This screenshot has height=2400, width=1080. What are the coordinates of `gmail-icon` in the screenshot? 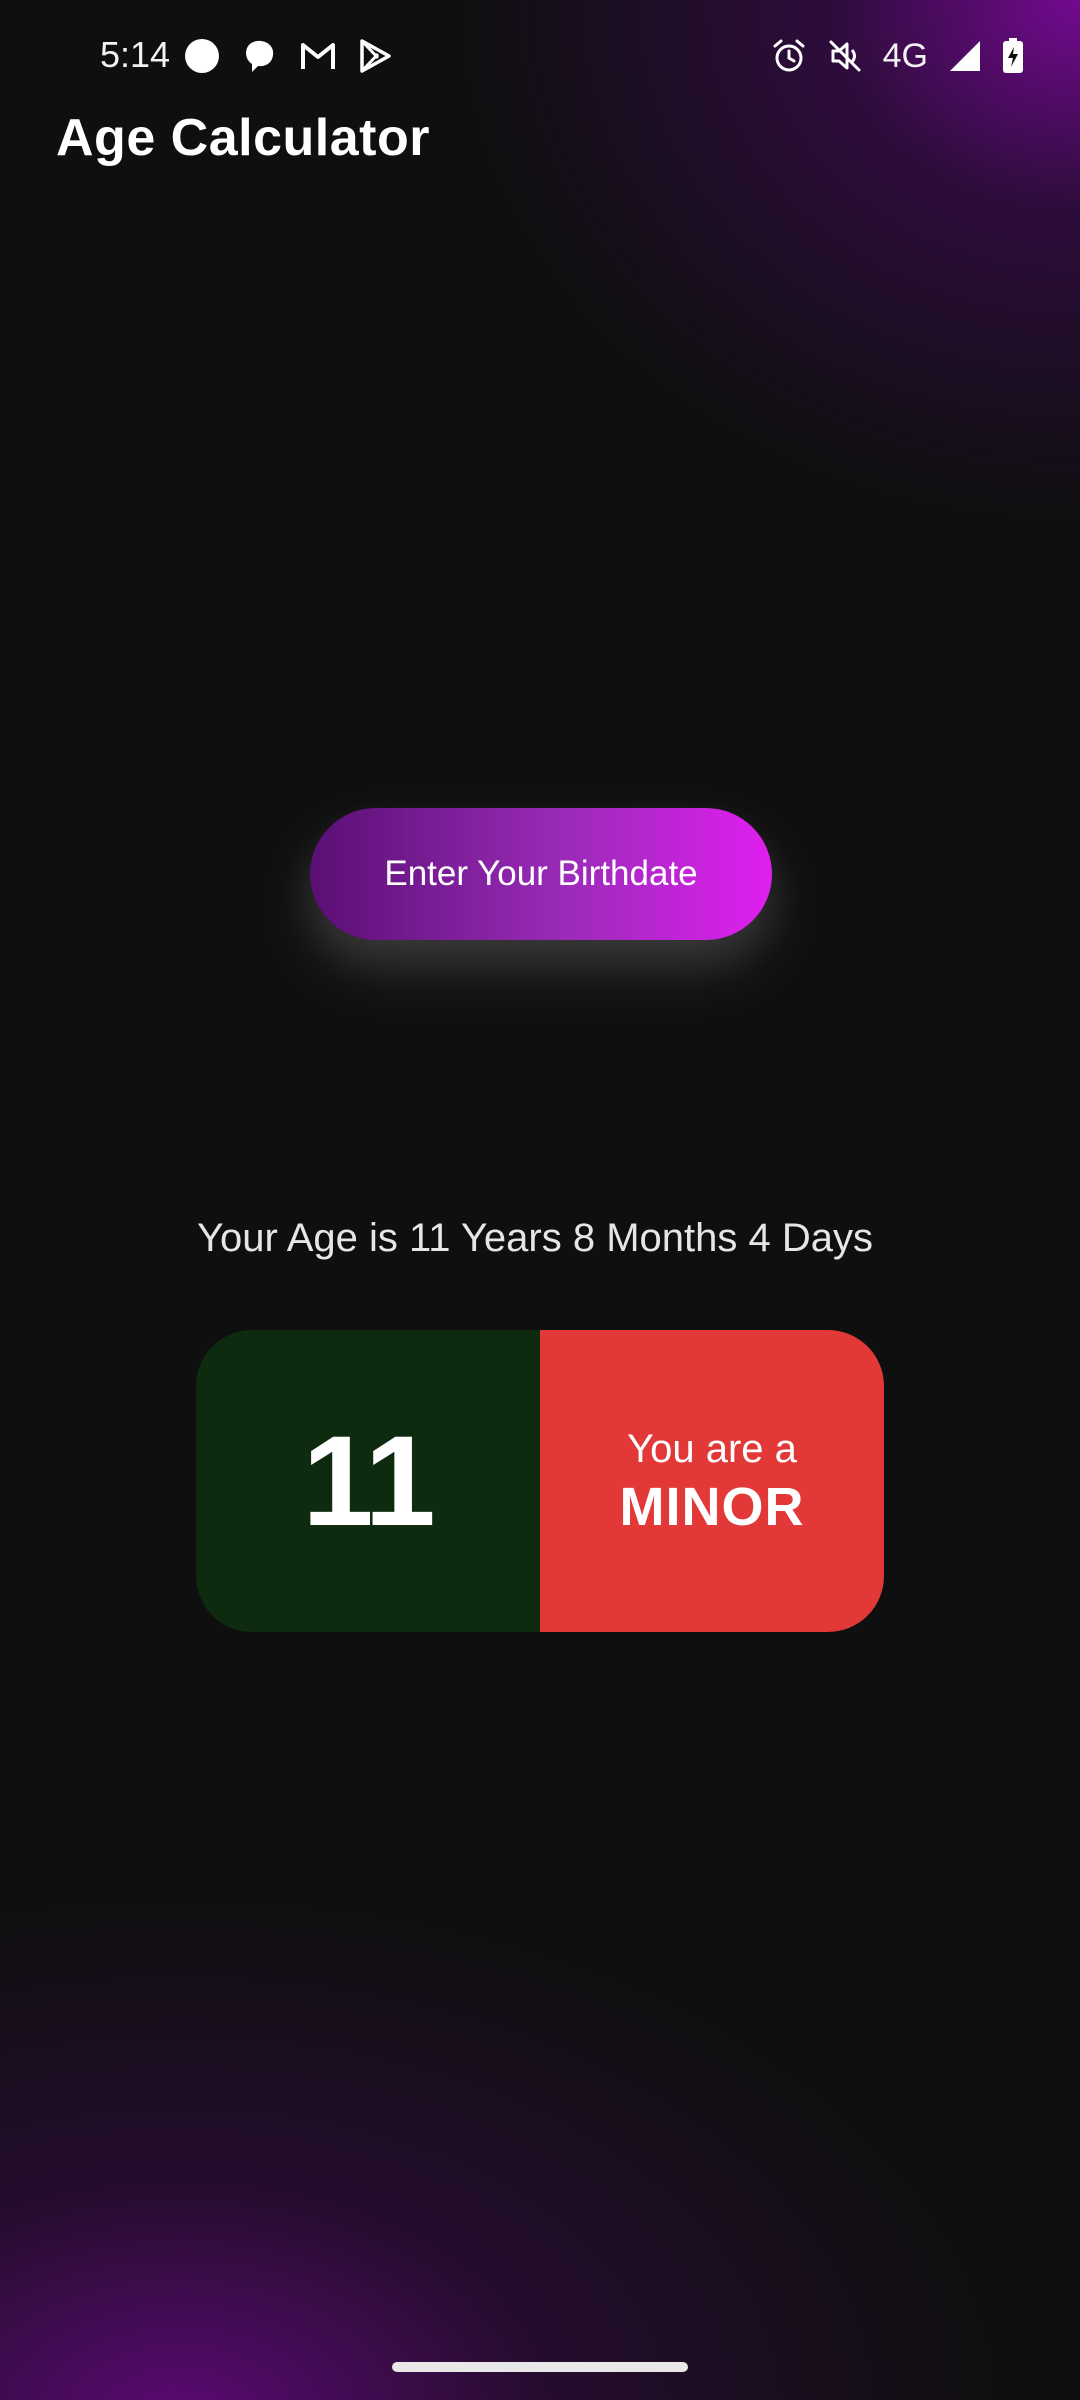 It's located at (318, 56).